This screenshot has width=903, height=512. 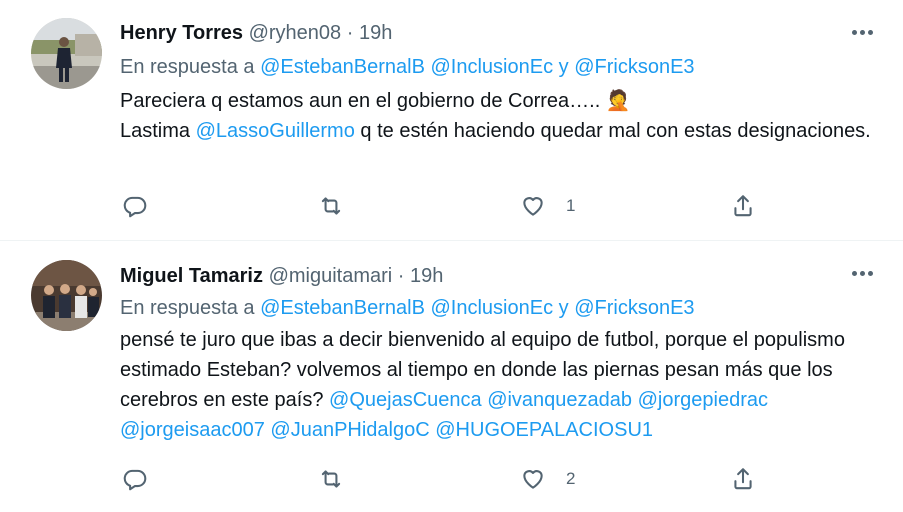 I want to click on author-handle: @ryhen08, so click(x=295, y=33).